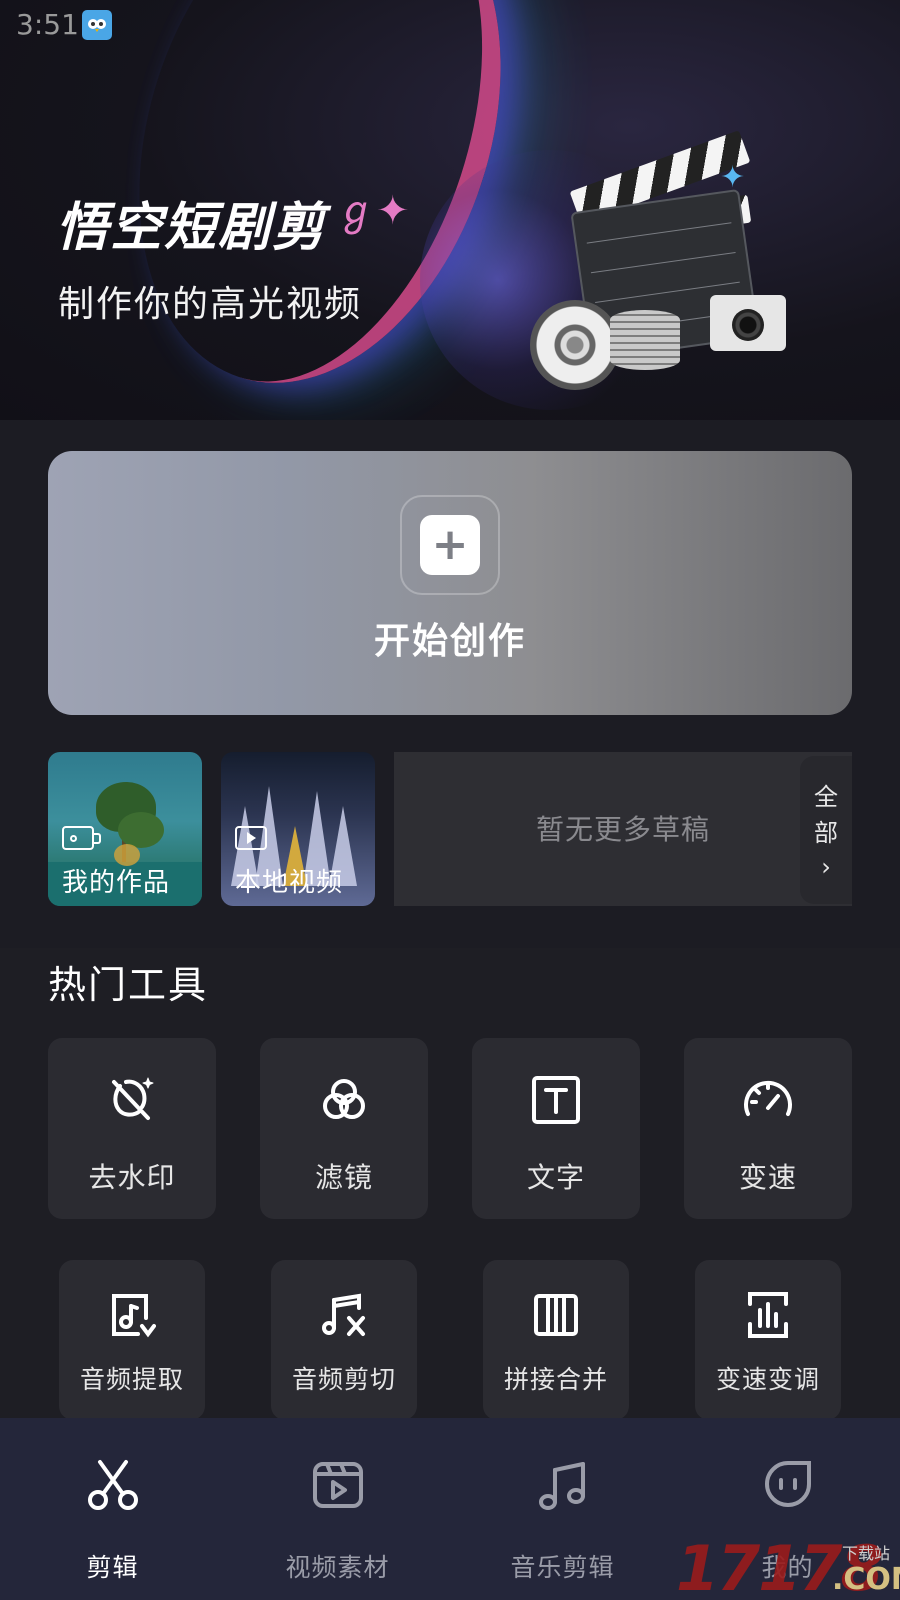 The height and width of the screenshot is (1600, 900). Describe the element at coordinates (866, 1553) in the screenshot. I see `watermark-small-text: 下载站` at that location.